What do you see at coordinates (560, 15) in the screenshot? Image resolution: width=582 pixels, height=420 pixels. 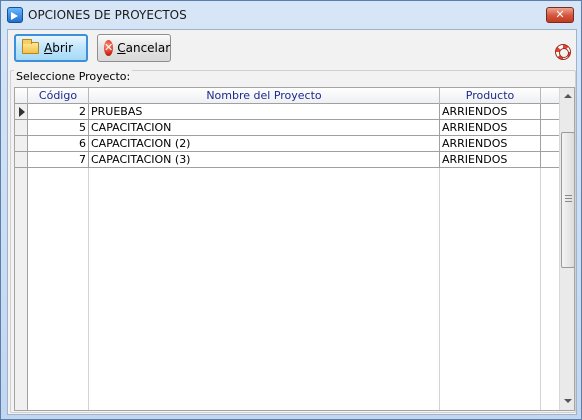 I see `close-button: ✕` at bounding box center [560, 15].